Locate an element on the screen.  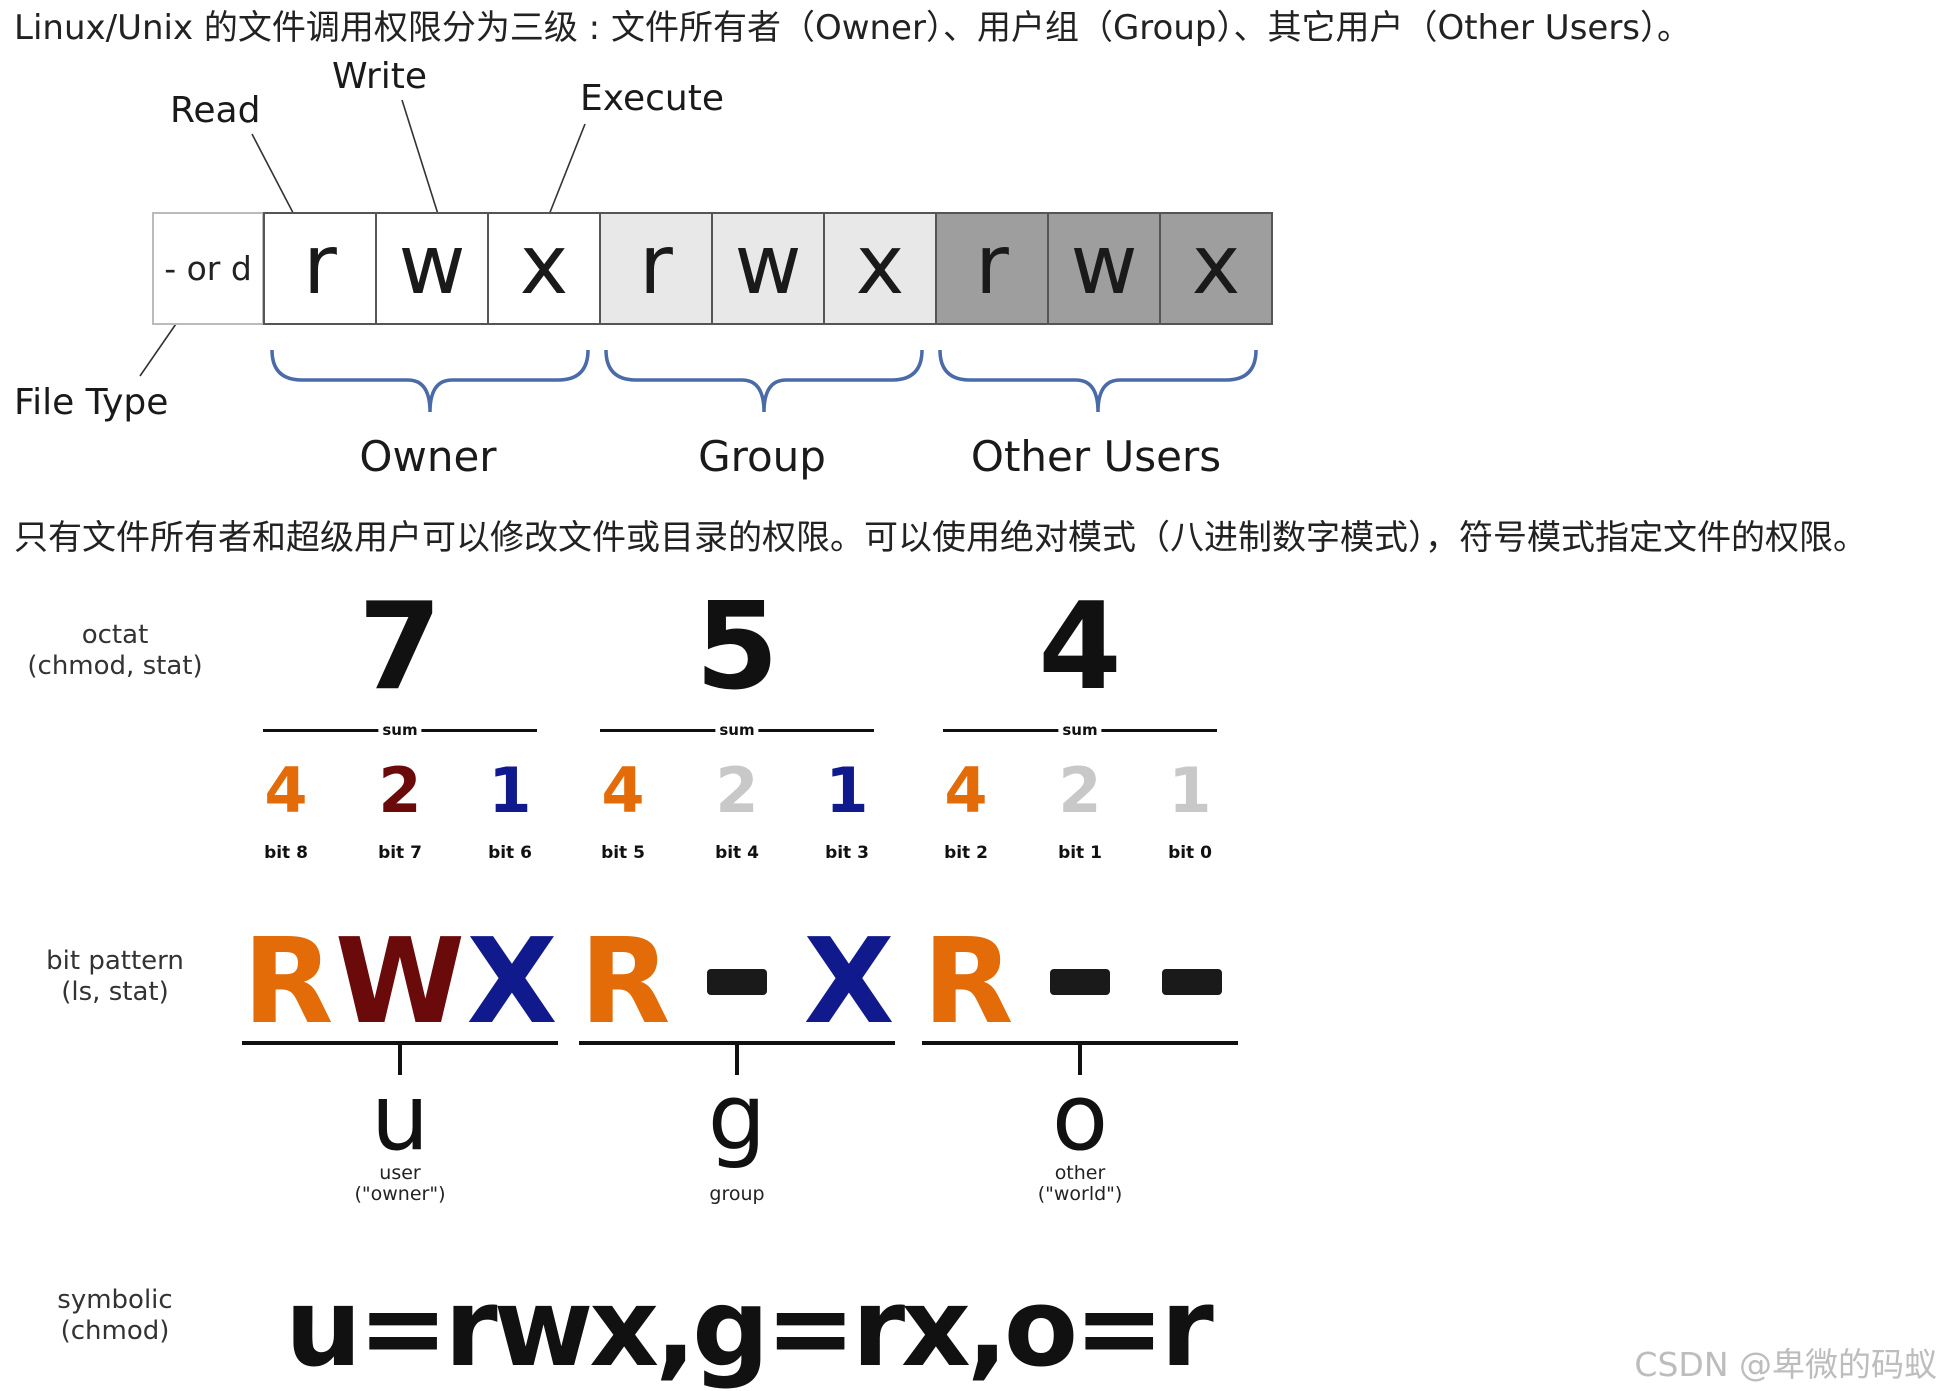
who-letter: g is located at coordinates (737, 1117).